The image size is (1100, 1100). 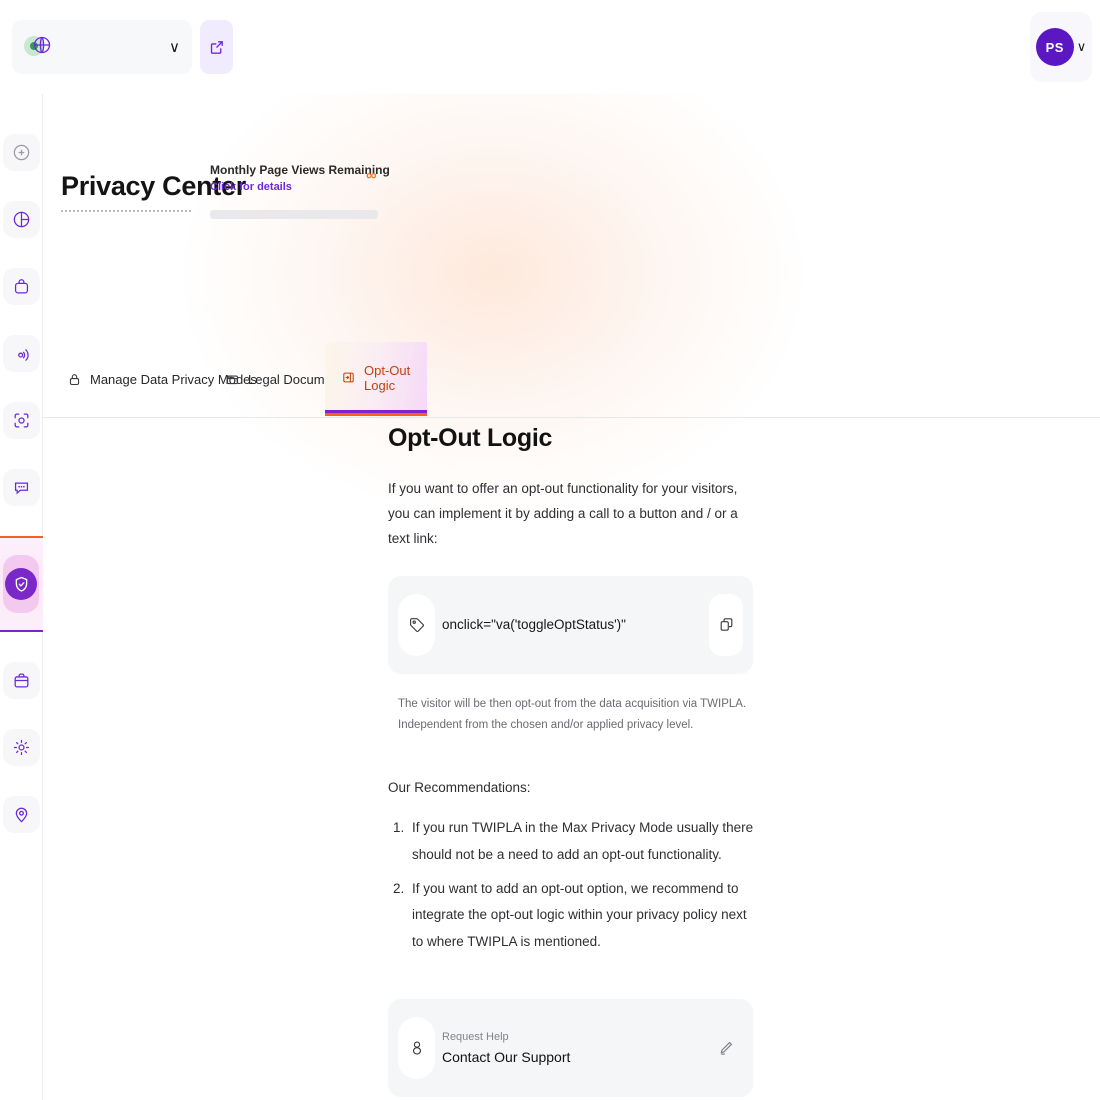 What do you see at coordinates (232, 379) in the screenshot?
I see `folder-icon` at bounding box center [232, 379].